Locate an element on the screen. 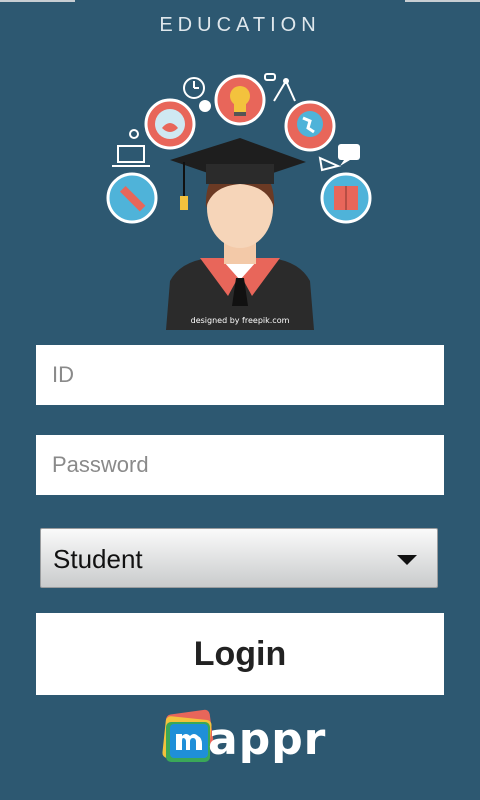 This screenshot has width=480, height=800. laptop-icon is located at coordinates (131, 148).